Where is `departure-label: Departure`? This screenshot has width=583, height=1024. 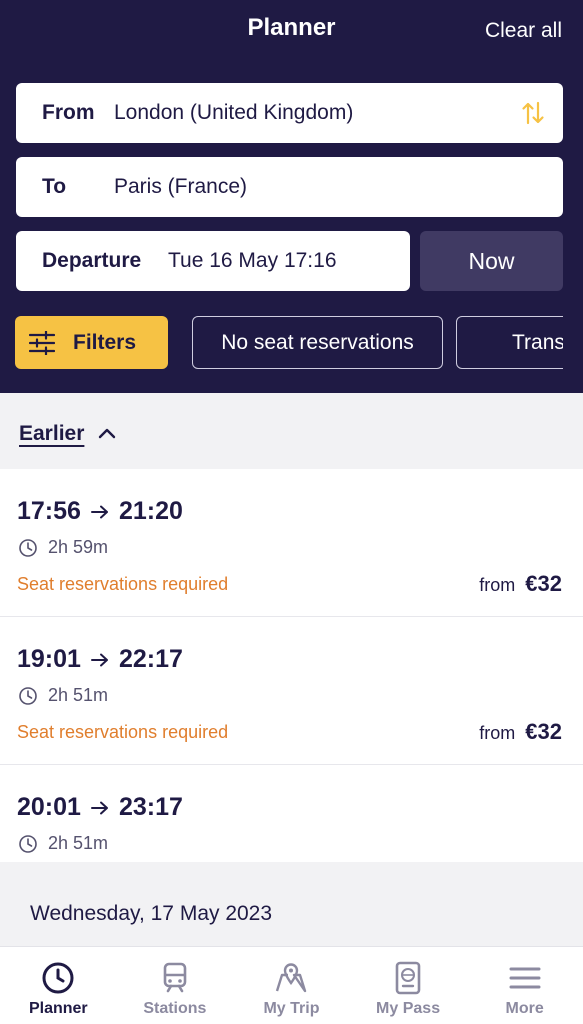 departure-label: Departure is located at coordinates (92, 260).